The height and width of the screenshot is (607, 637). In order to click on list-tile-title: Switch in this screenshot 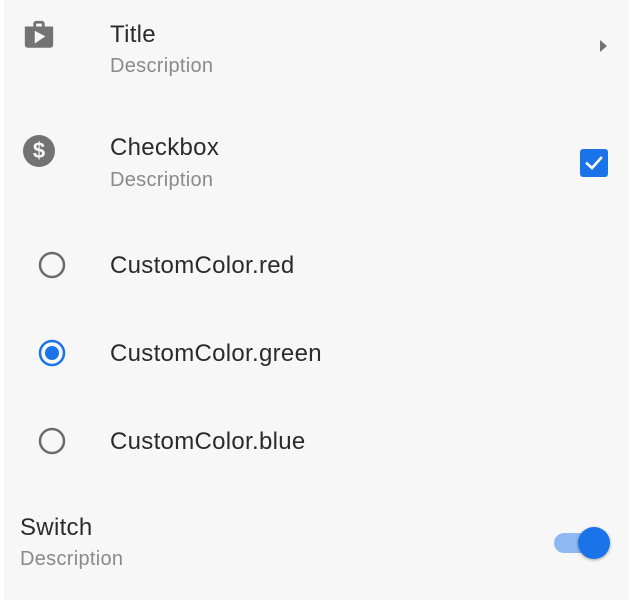, I will do `click(56, 527)`.